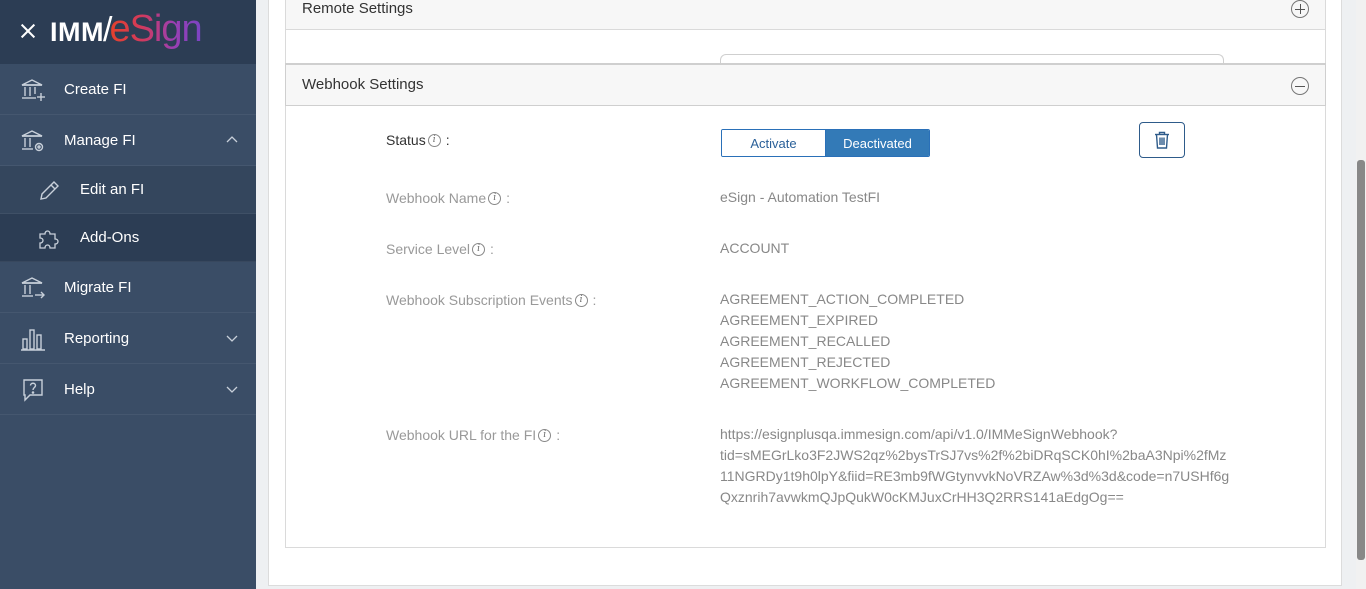 The height and width of the screenshot is (589, 1366). What do you see at coordinates (128, 89) in the screenshot?
I see `sidebar-item-create-fi: Create FI` at bounding box center [128, 89].